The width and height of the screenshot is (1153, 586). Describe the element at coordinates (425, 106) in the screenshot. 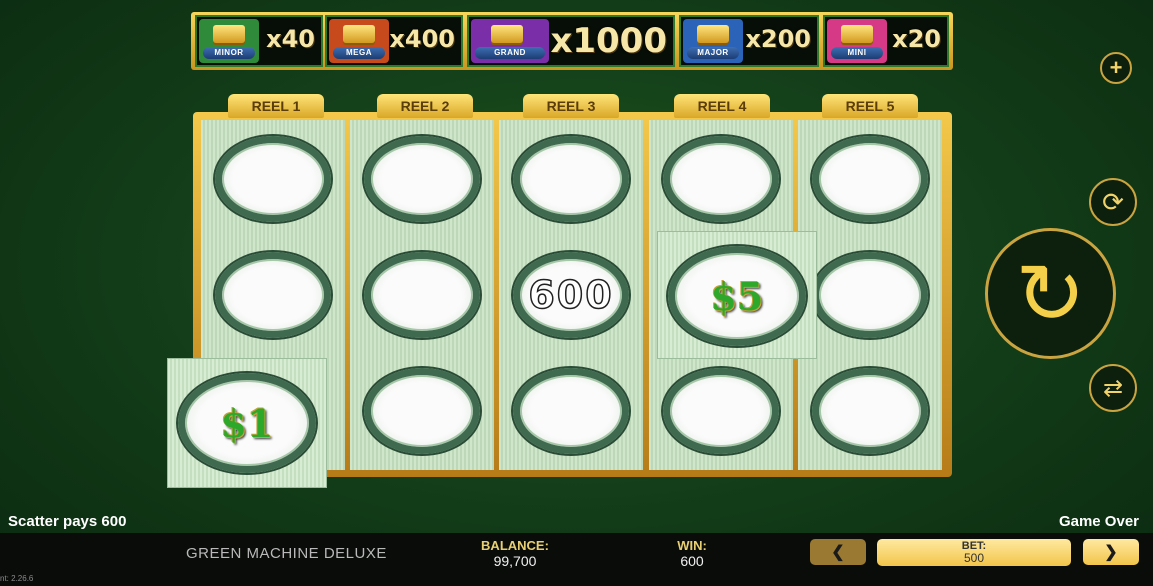

I see `reel-label-2: REEL 2` at that location.